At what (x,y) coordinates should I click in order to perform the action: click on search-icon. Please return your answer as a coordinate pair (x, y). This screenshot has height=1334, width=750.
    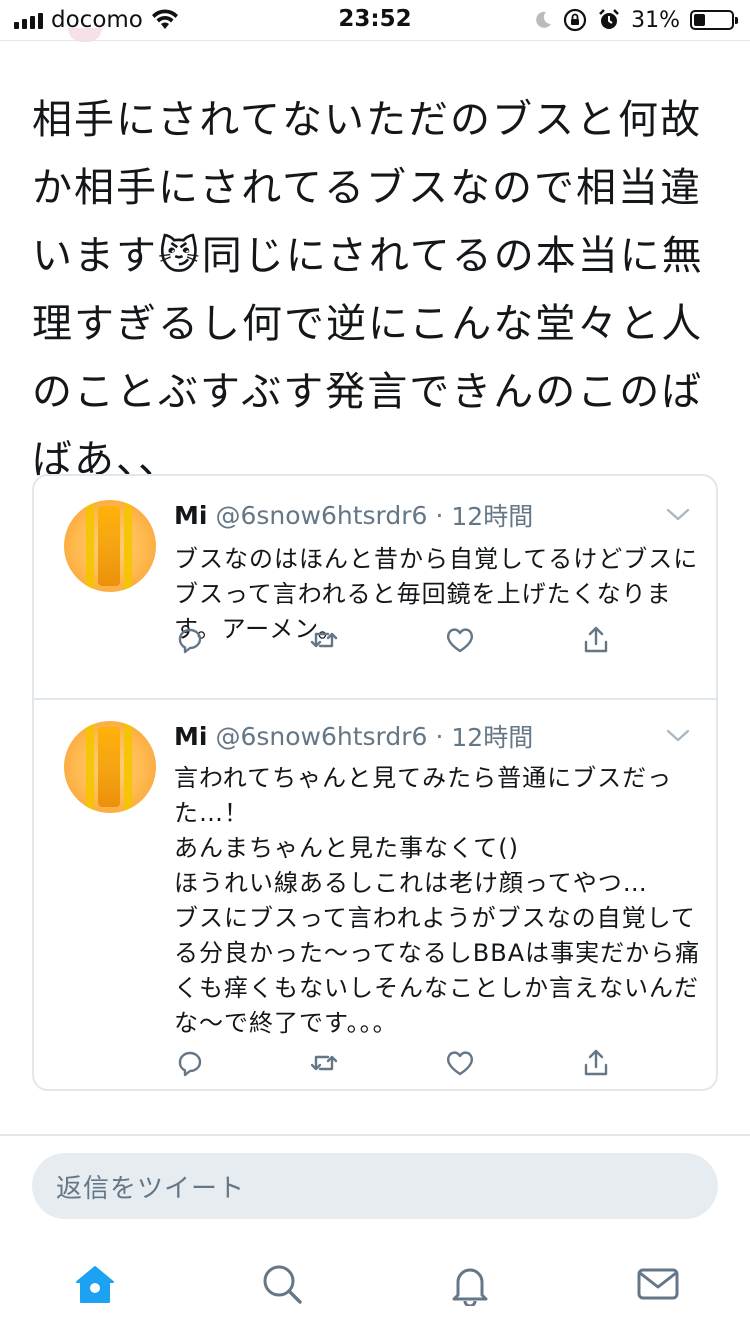
    Looking at the image, I should click on (282, 1284).